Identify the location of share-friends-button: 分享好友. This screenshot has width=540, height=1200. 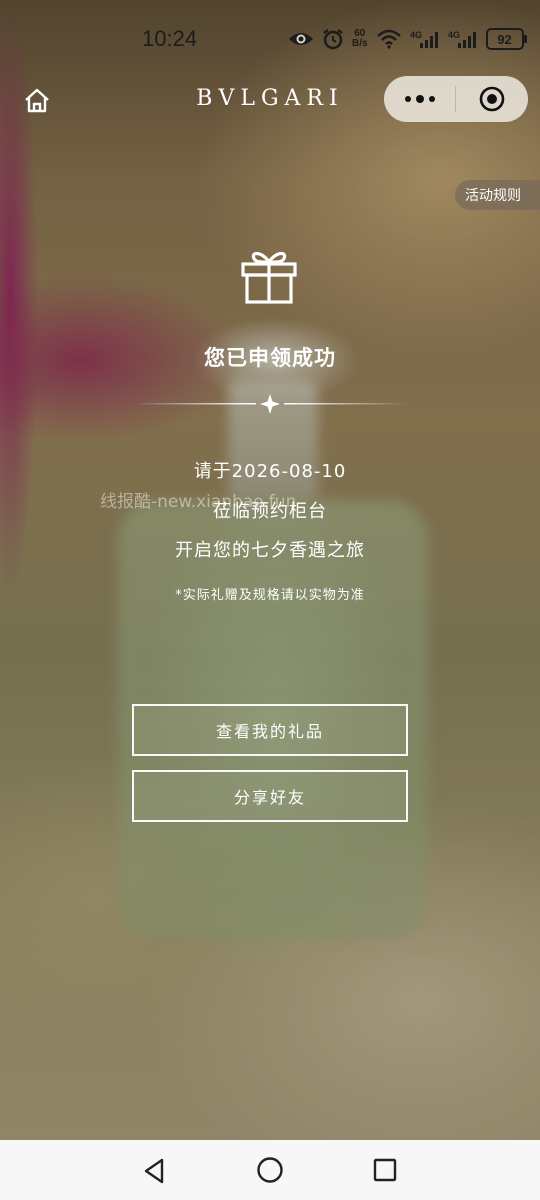
(270, 796).